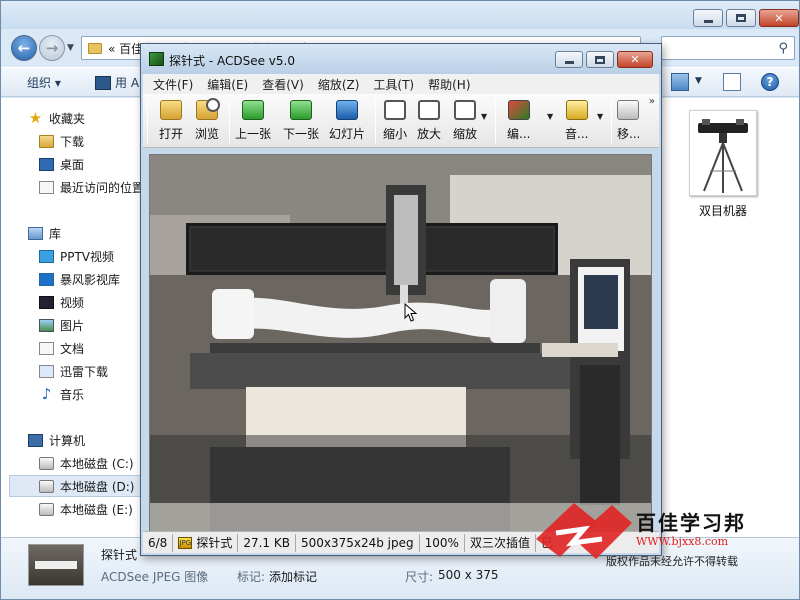  I want to click on acdsee-minimize-button, so click(569, 59).